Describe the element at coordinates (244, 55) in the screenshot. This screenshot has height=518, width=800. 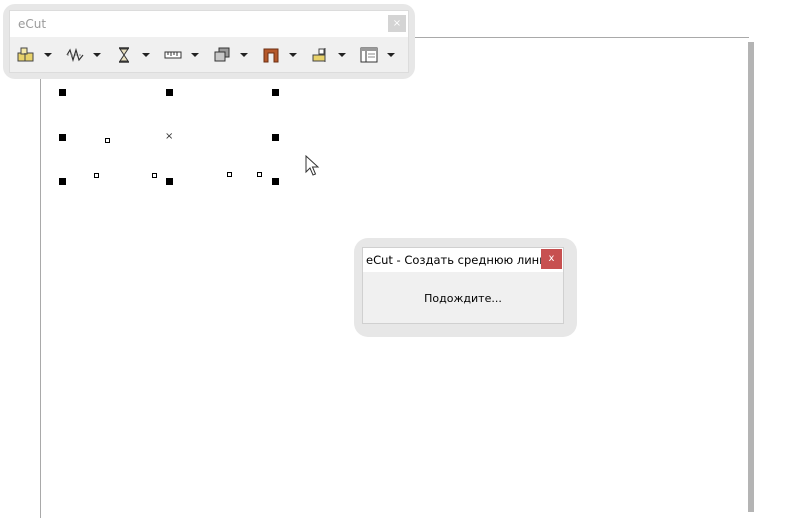
I see `stack-dropdown-arrow` at that location.